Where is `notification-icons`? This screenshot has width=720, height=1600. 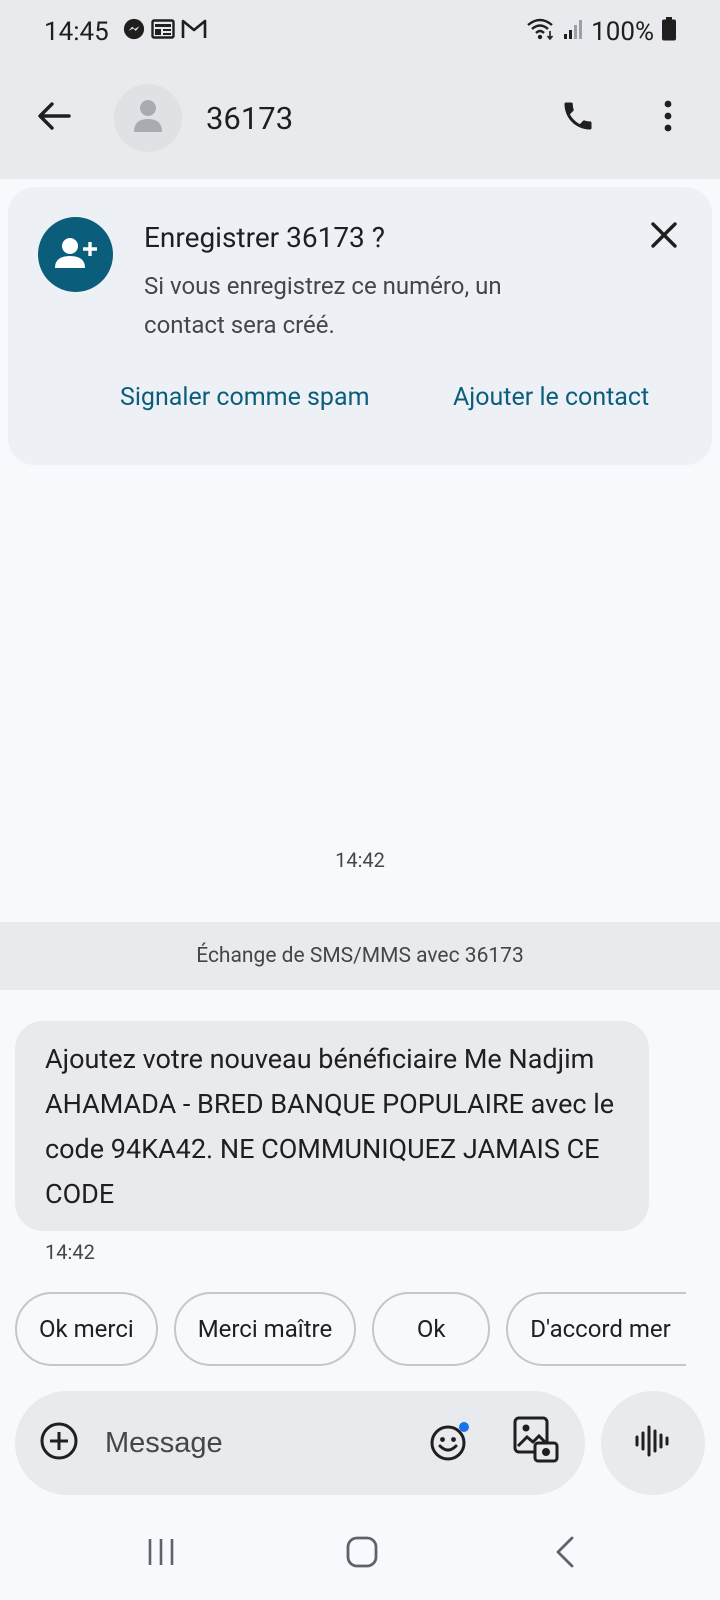 notification-icons is located at coordinates (165, 32).